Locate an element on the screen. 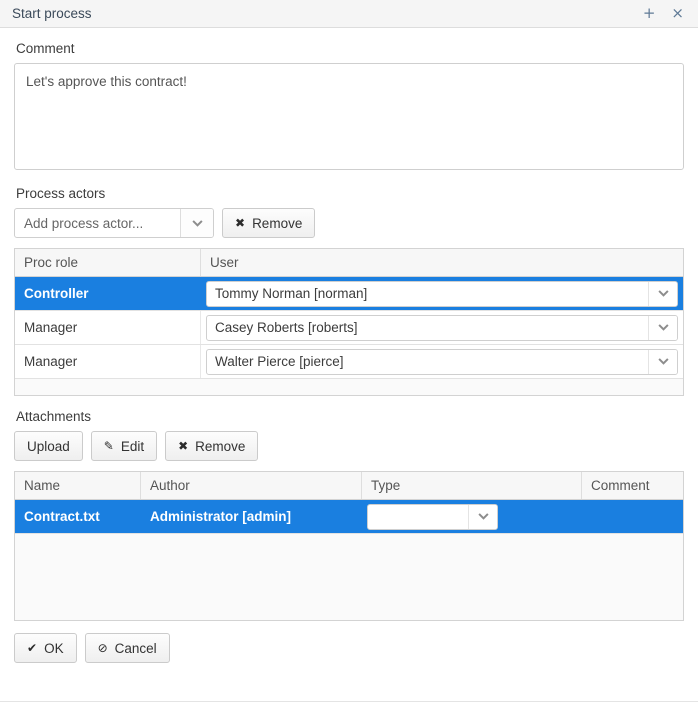  process-actors-label: Process actors is located at coordinates (61, 193).